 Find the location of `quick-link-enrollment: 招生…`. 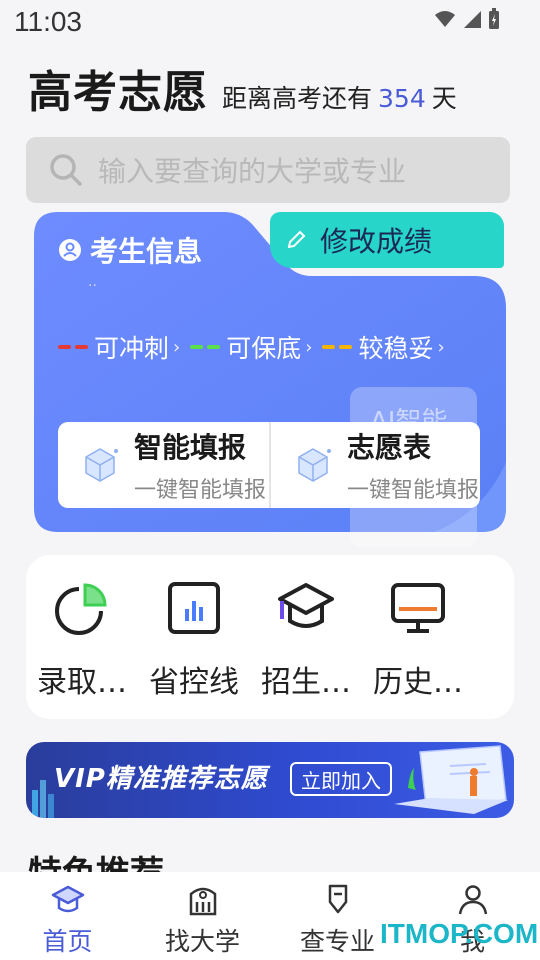

quick-link-enrollment: 招生… is located at coordinates (306, 637).